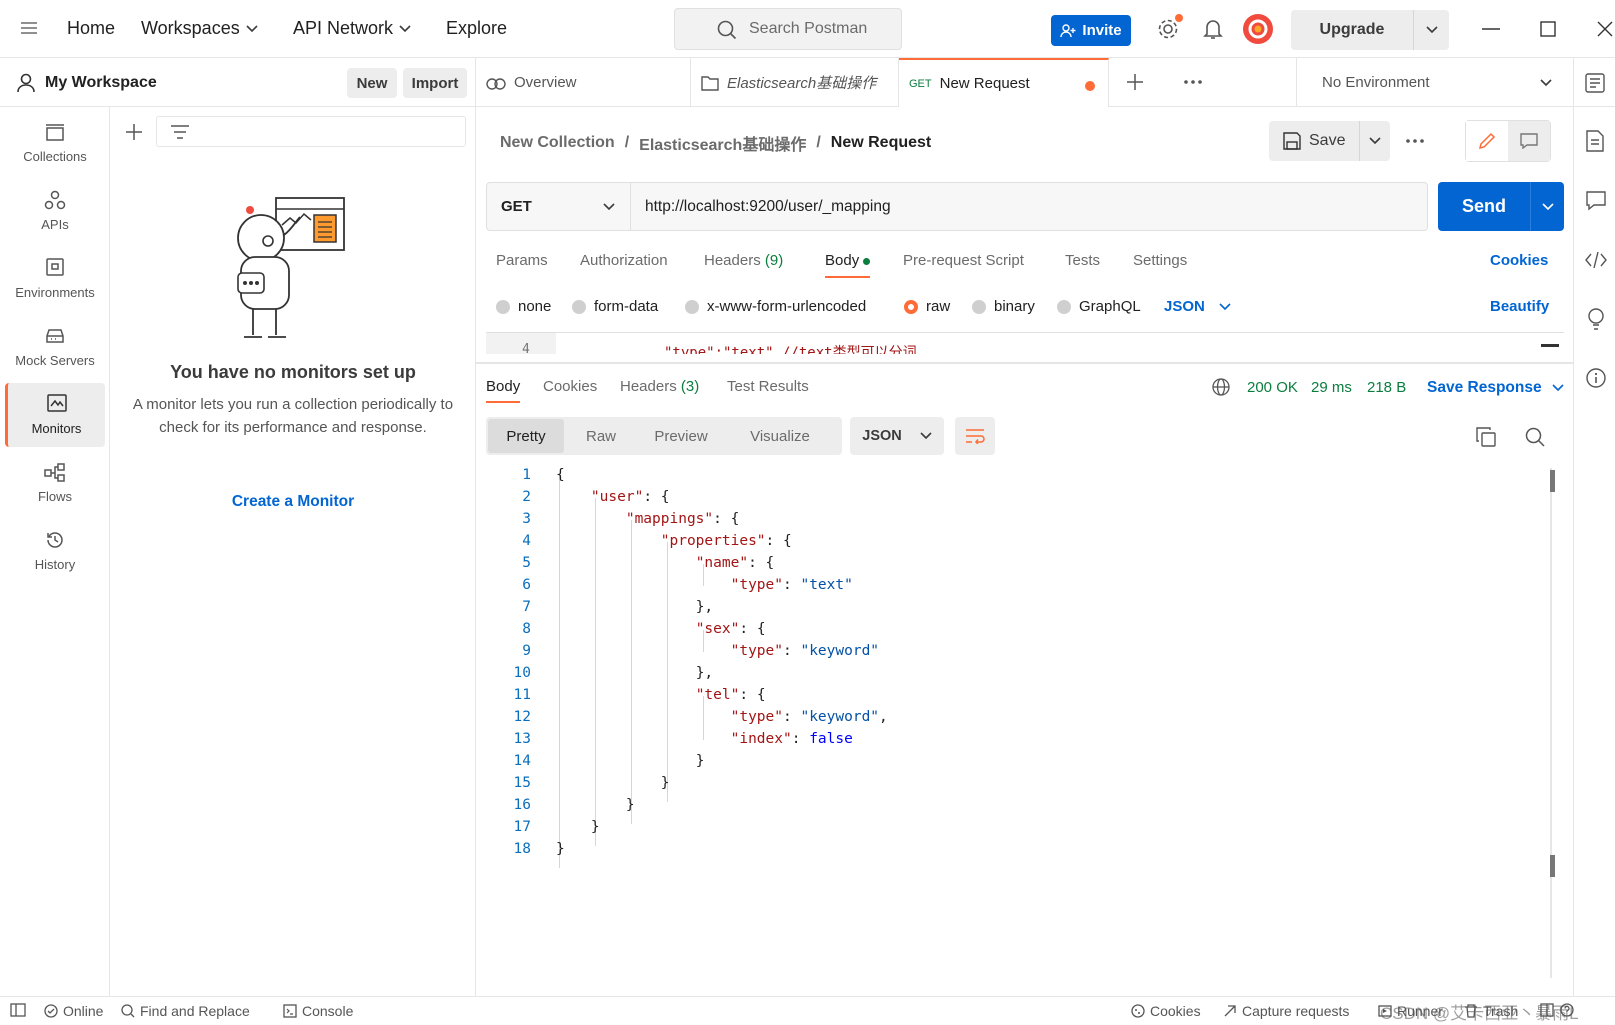 This screenshot has height=1025, width=1615. I want to click on sidebar-item-collections: Collections, so click(55, 143).